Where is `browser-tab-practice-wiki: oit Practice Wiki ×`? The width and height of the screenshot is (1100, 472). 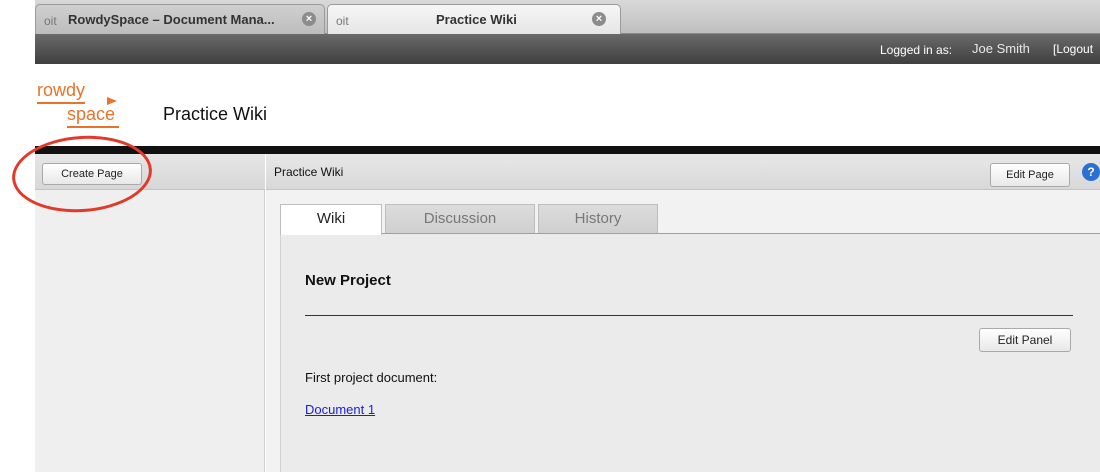
browser-tab-practice-wiki: oit Practice Wiki × is located at coordinates (474, 19).